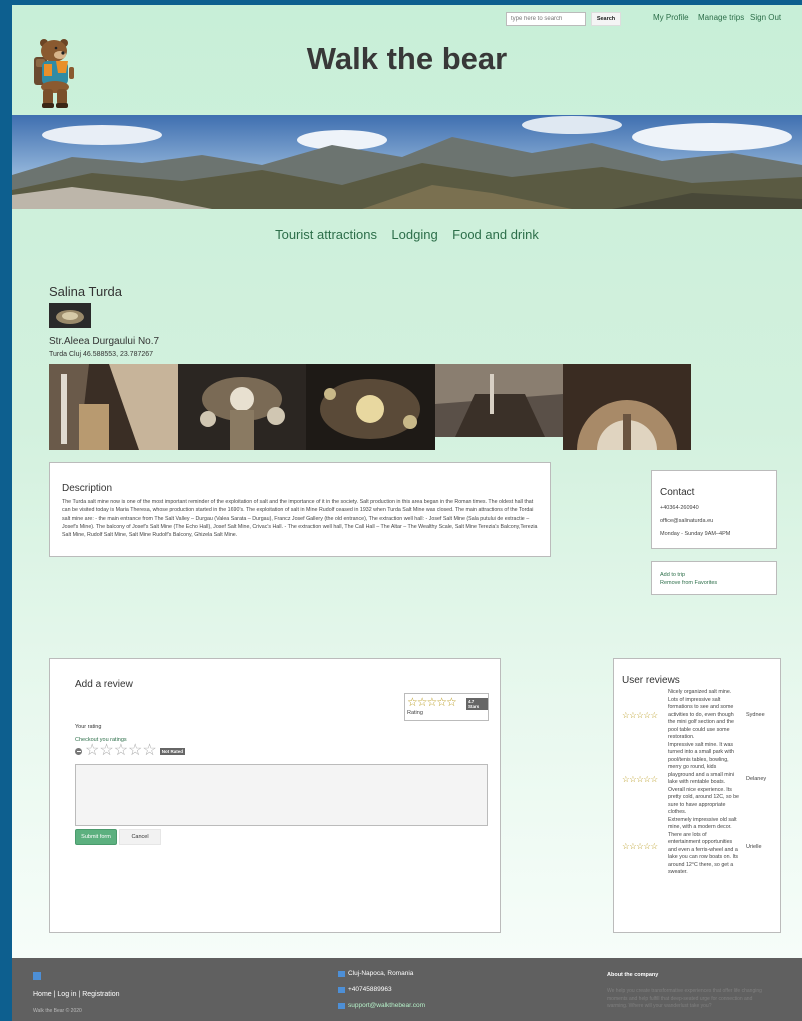  Describe the element at coordinates (671, 17) in the screenshot. I see `my-profile-link: My Profile` at that location.